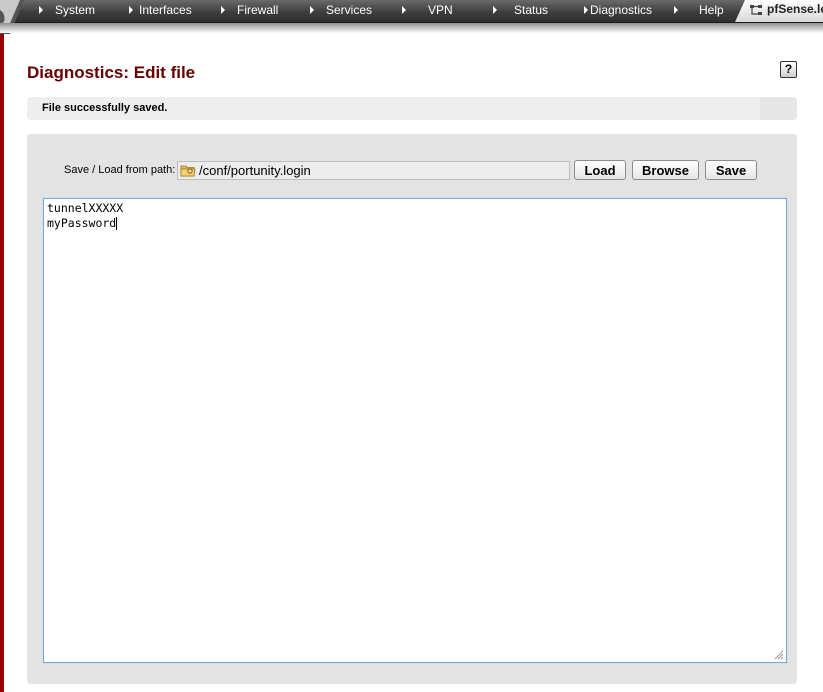  I want to click on text-caret, so click(117, 223).